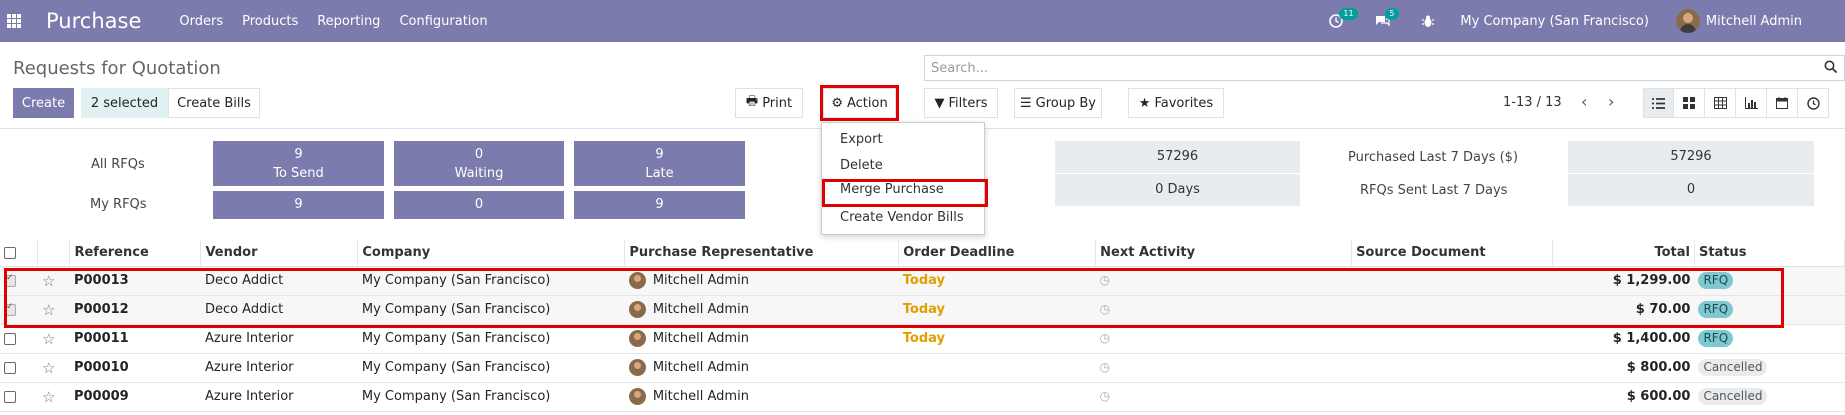 This screenshot has height=415, width=1845. What do you see at coordinates (479, 205) in the screenshot?
I see `tile-my-waiting: 0` at bounding box center [479, 205].